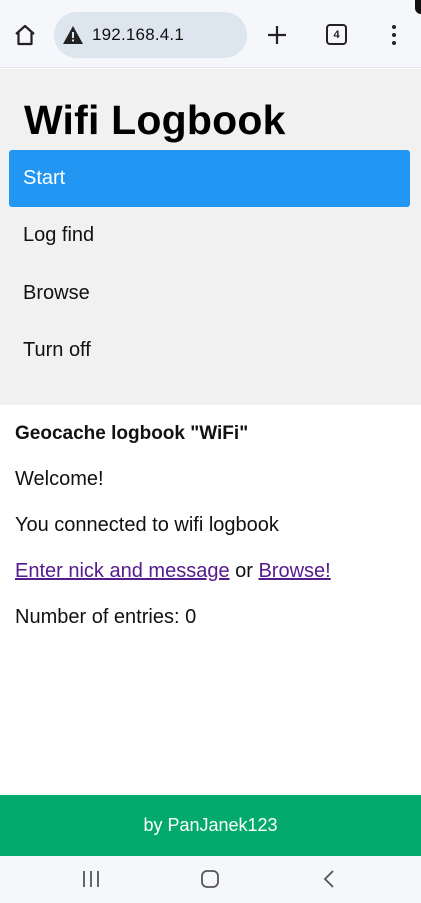  Describe the element at coordinates (329, 879) in the screenshot. I see `back-icon` at that location.